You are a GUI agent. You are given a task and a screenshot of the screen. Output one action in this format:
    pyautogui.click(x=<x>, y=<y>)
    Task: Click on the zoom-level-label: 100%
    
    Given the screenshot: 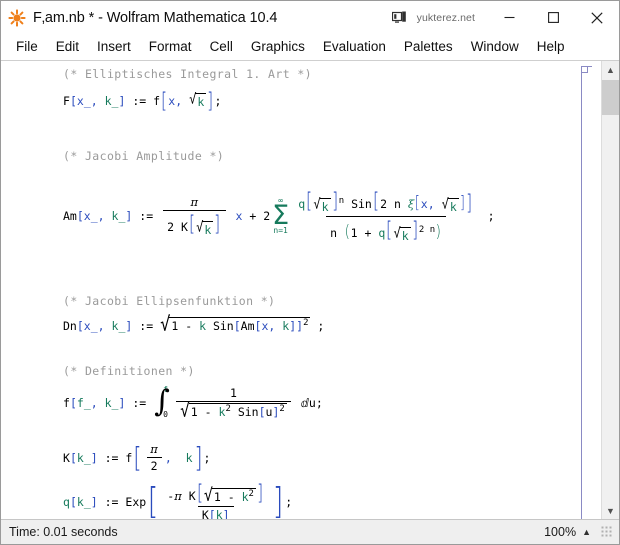 What is the action you would take?
    pyautogui.click(x=563, y=532)
    